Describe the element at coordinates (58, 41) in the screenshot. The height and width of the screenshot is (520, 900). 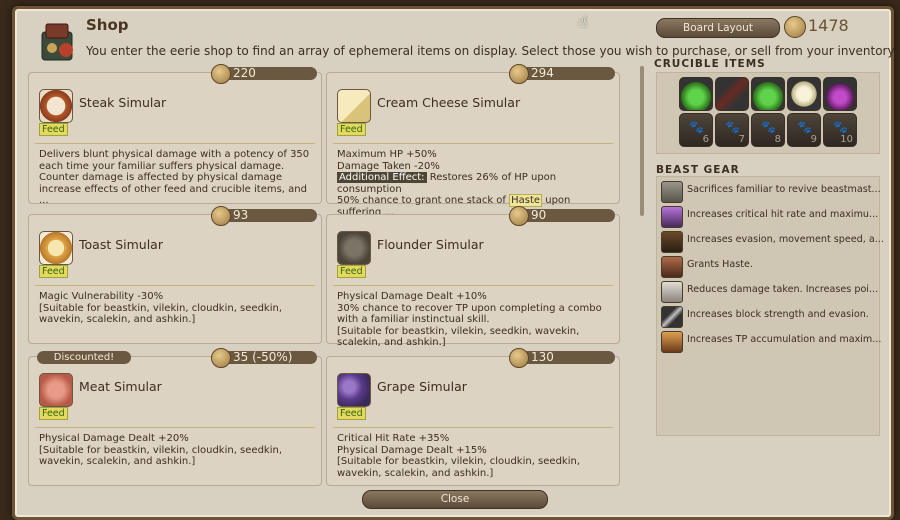
I see `shop-bag-icon` at that location.